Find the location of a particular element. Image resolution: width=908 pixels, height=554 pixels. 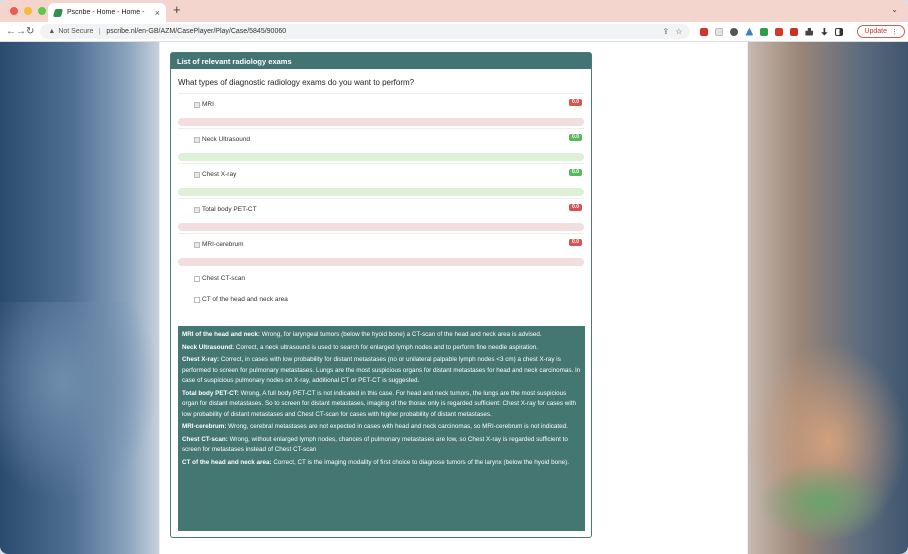

share-icon: ⇪ is located at coordinates (666, 31).